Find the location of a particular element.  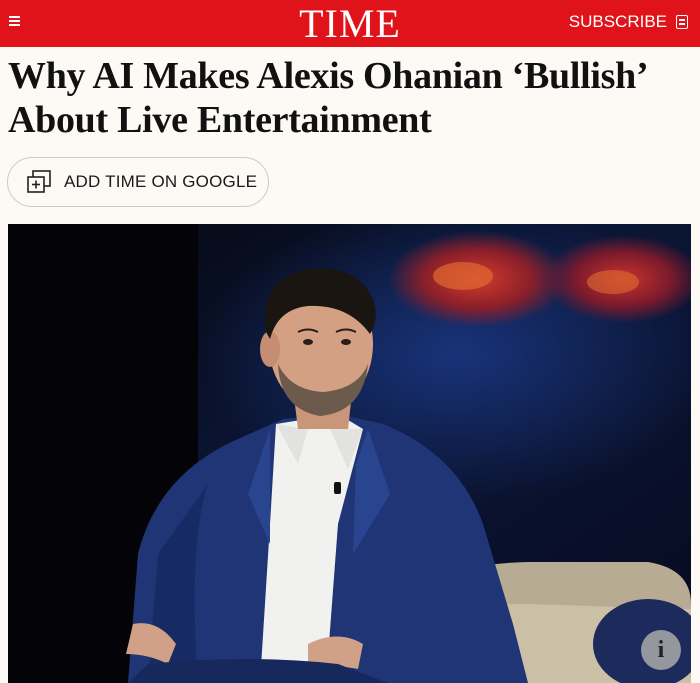

subscribe-label: SUBSCRIBE is located at coordinates (617, 21).